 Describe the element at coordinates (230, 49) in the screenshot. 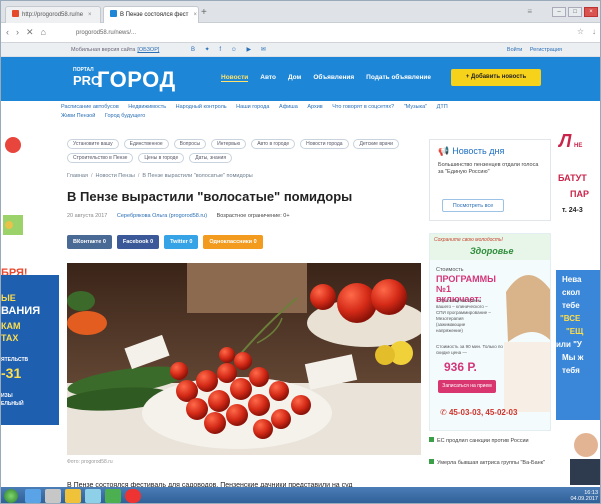

I see `social-icons: В ✦ f ☺ ▶ ✉` at that location.